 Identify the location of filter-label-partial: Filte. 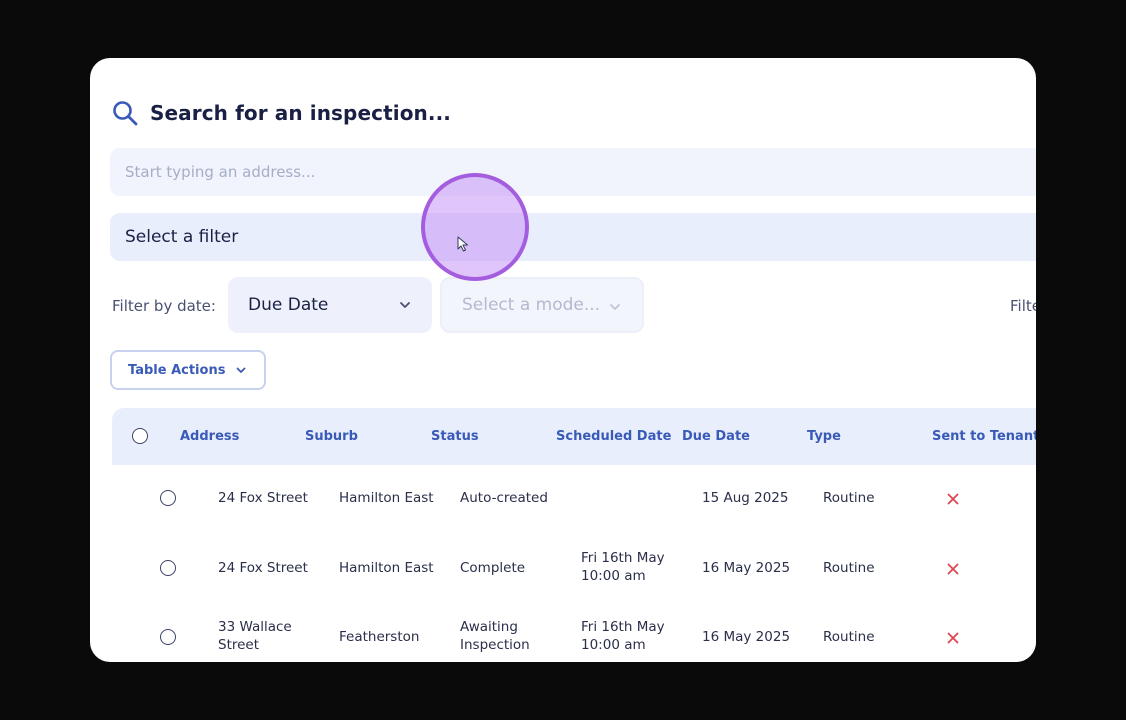
(1023, 306).